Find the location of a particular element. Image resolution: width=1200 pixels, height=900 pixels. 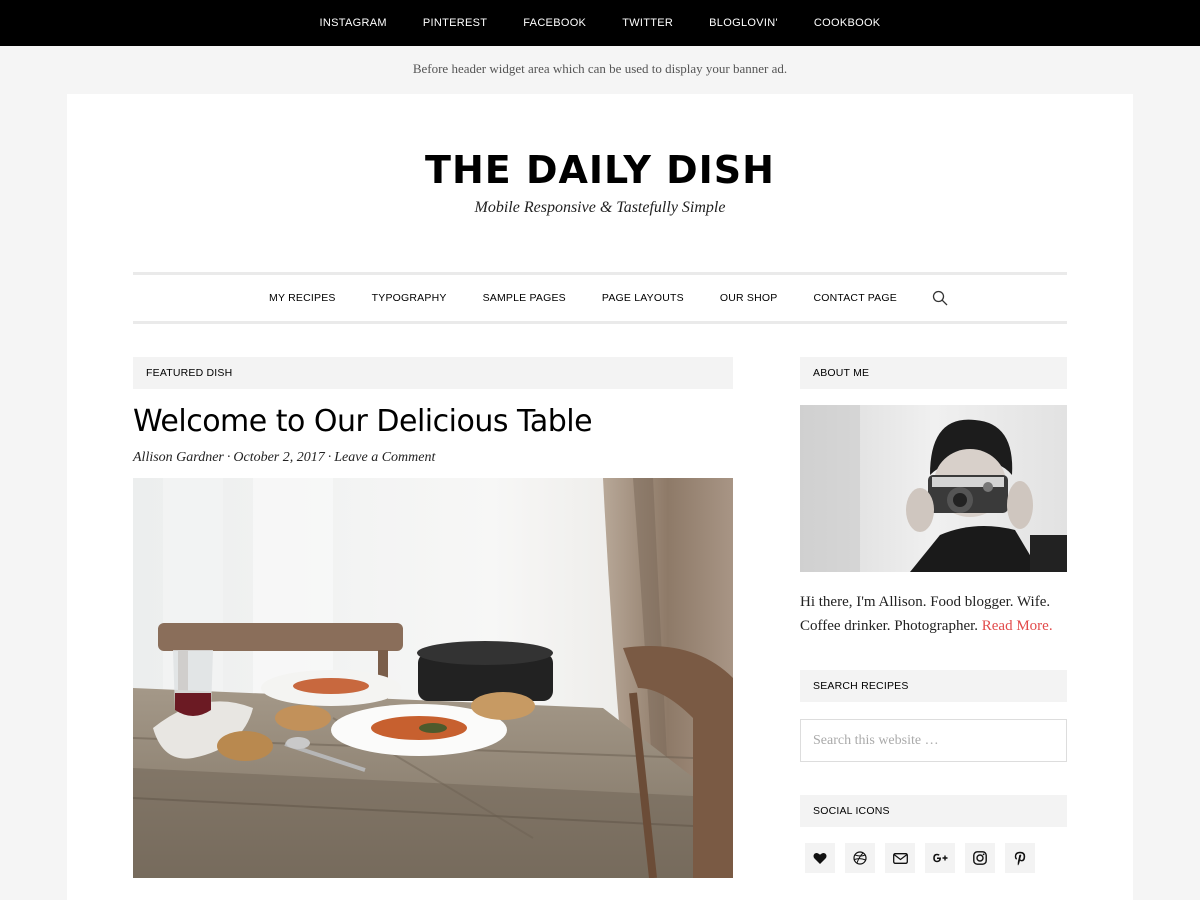

top-menu-cookbook: COOKBOOK is located at coordinates (847, 23).